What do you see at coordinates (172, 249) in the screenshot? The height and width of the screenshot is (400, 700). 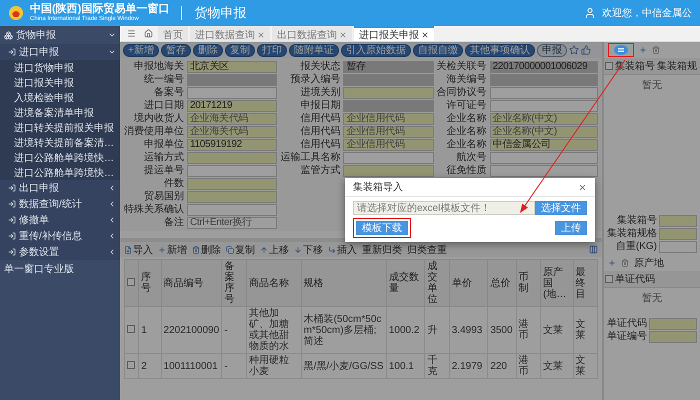 I see `toolbar-button: 新增` at bounding box center [172, 249].